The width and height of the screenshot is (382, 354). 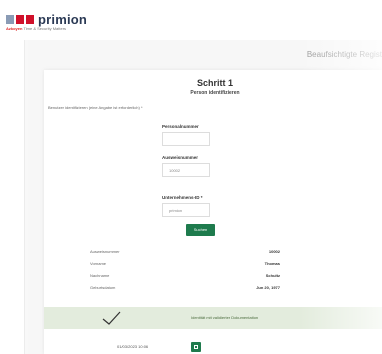 What do you see at coordinates (180, 157) in the screenshot?
I see `ausweisnummer-label: Ausweisnummer` at bounding box center [180, 157].